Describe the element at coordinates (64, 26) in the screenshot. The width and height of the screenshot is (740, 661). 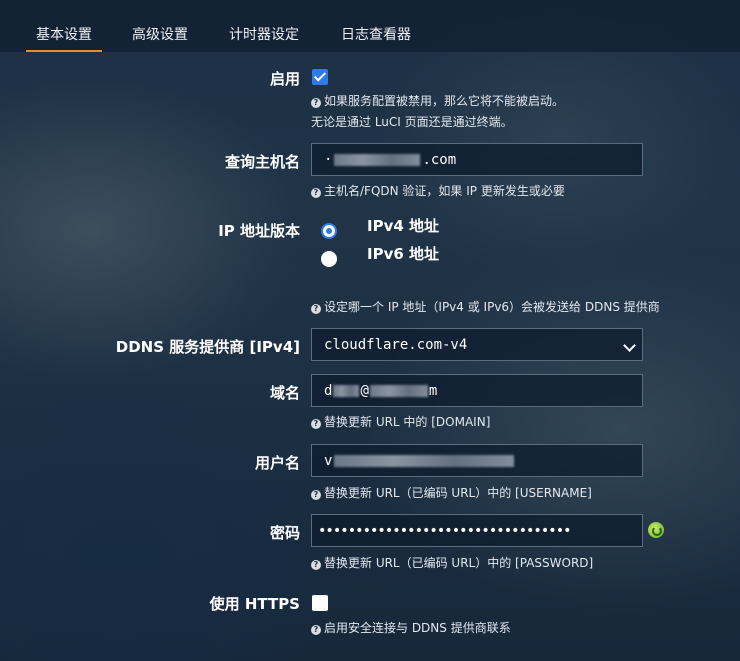
I see `tab-basic-settings: 基本设置` at that location.